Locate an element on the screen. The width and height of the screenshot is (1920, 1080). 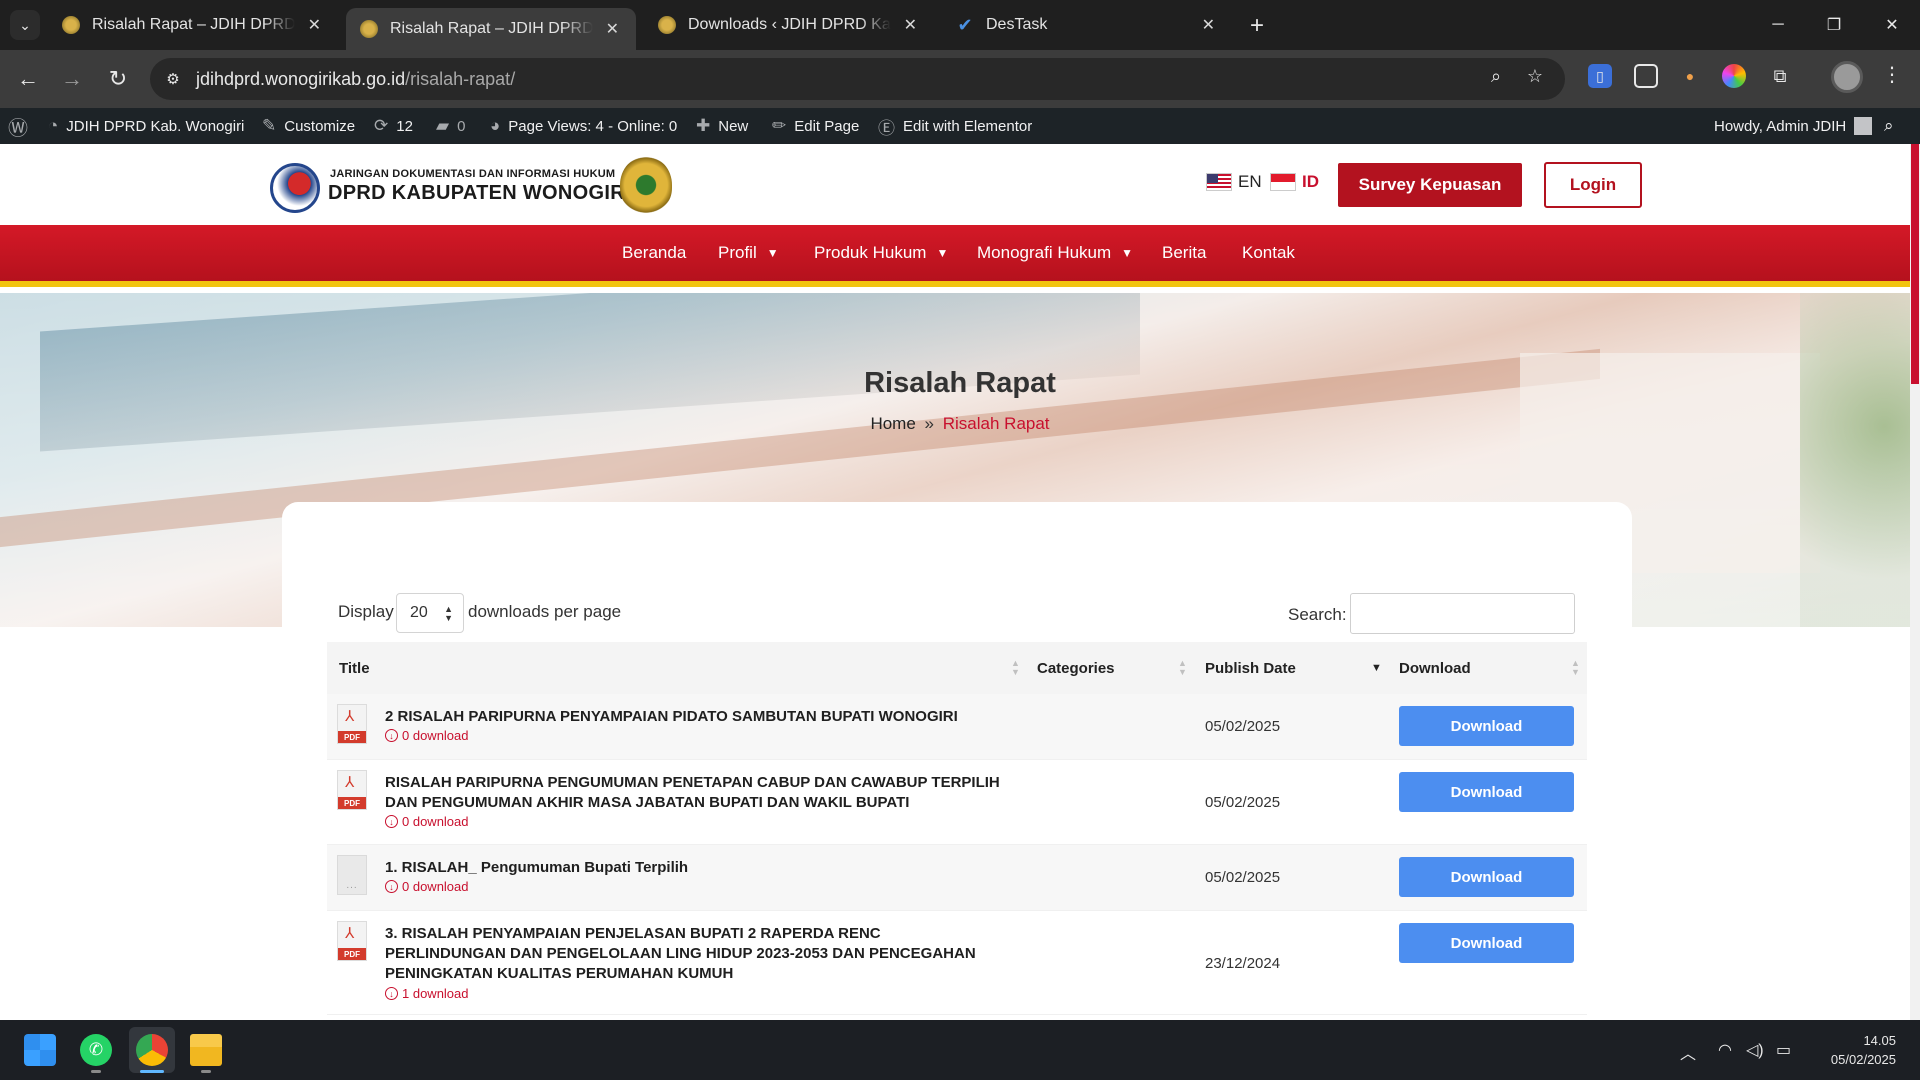
pencil-icon: ✏ is located at coordinates (779, 125).